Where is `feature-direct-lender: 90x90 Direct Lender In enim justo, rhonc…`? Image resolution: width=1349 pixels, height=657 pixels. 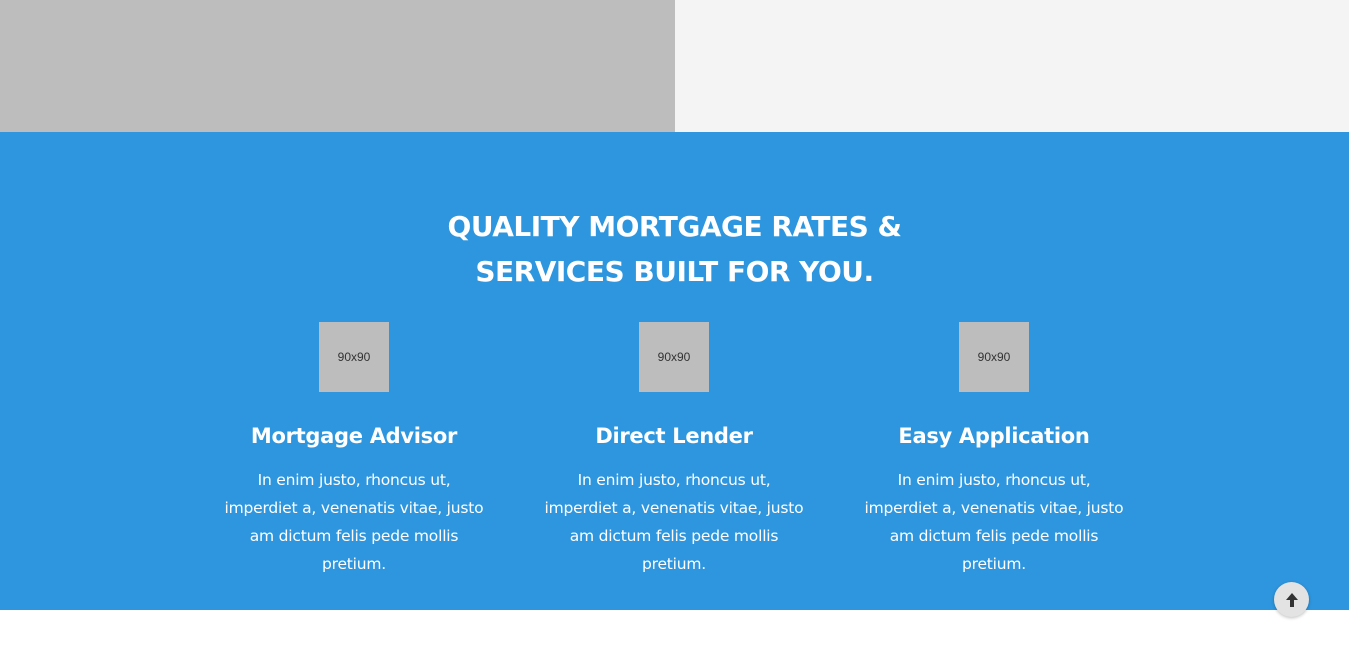 feature-direct-lender: 90x90 Direct Lender In enim justo, rhonc… is located at coordinates (674, 450).